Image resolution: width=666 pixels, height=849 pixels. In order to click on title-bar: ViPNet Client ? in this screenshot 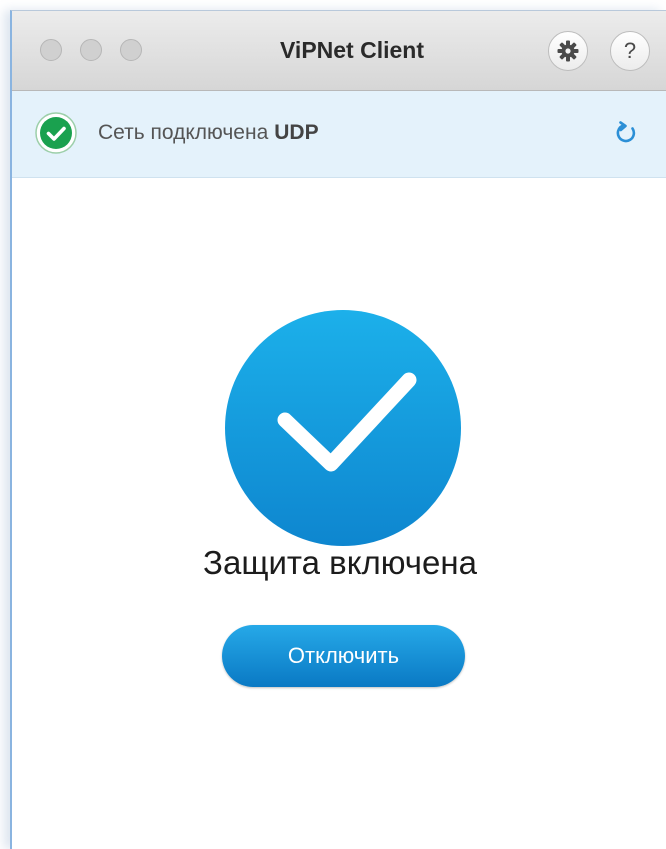, I will do `click(339, 51)`.